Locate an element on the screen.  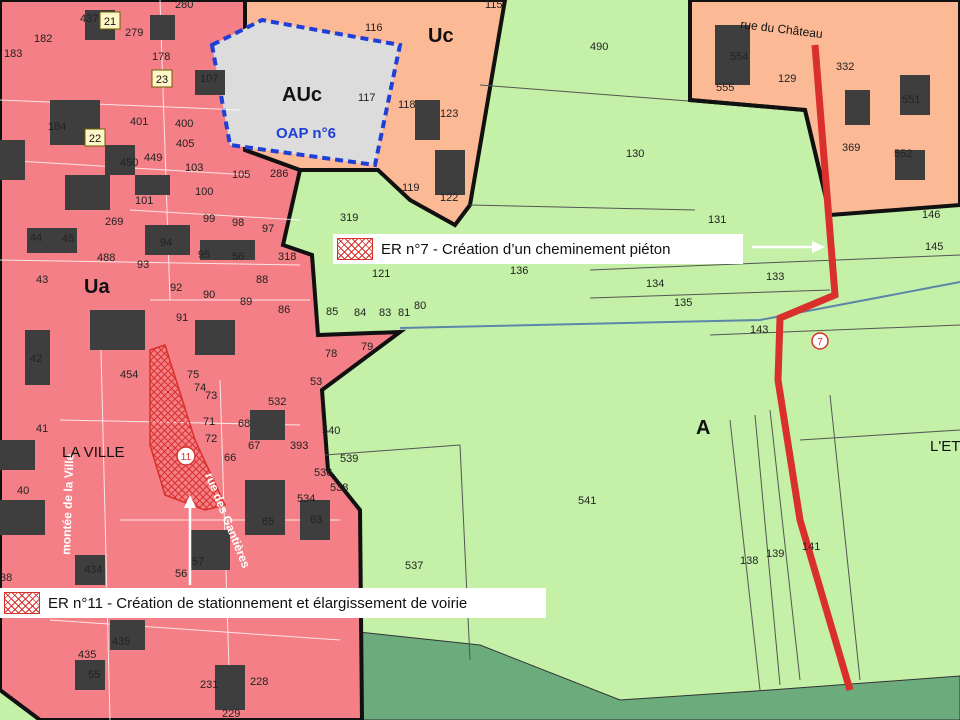
badge-label: 23 is located at coordinates (162, 80).